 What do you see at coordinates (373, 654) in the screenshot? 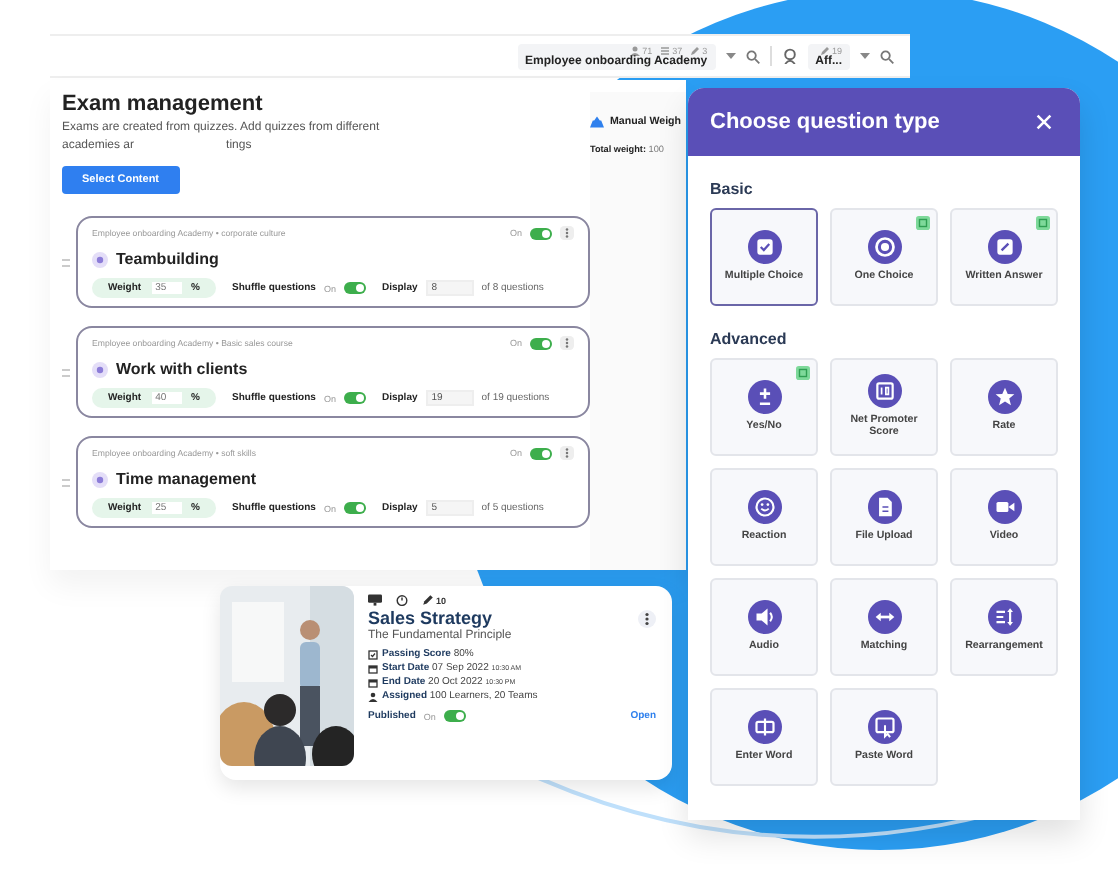
I see `checklist-icon` at bounding box center [373, 654].